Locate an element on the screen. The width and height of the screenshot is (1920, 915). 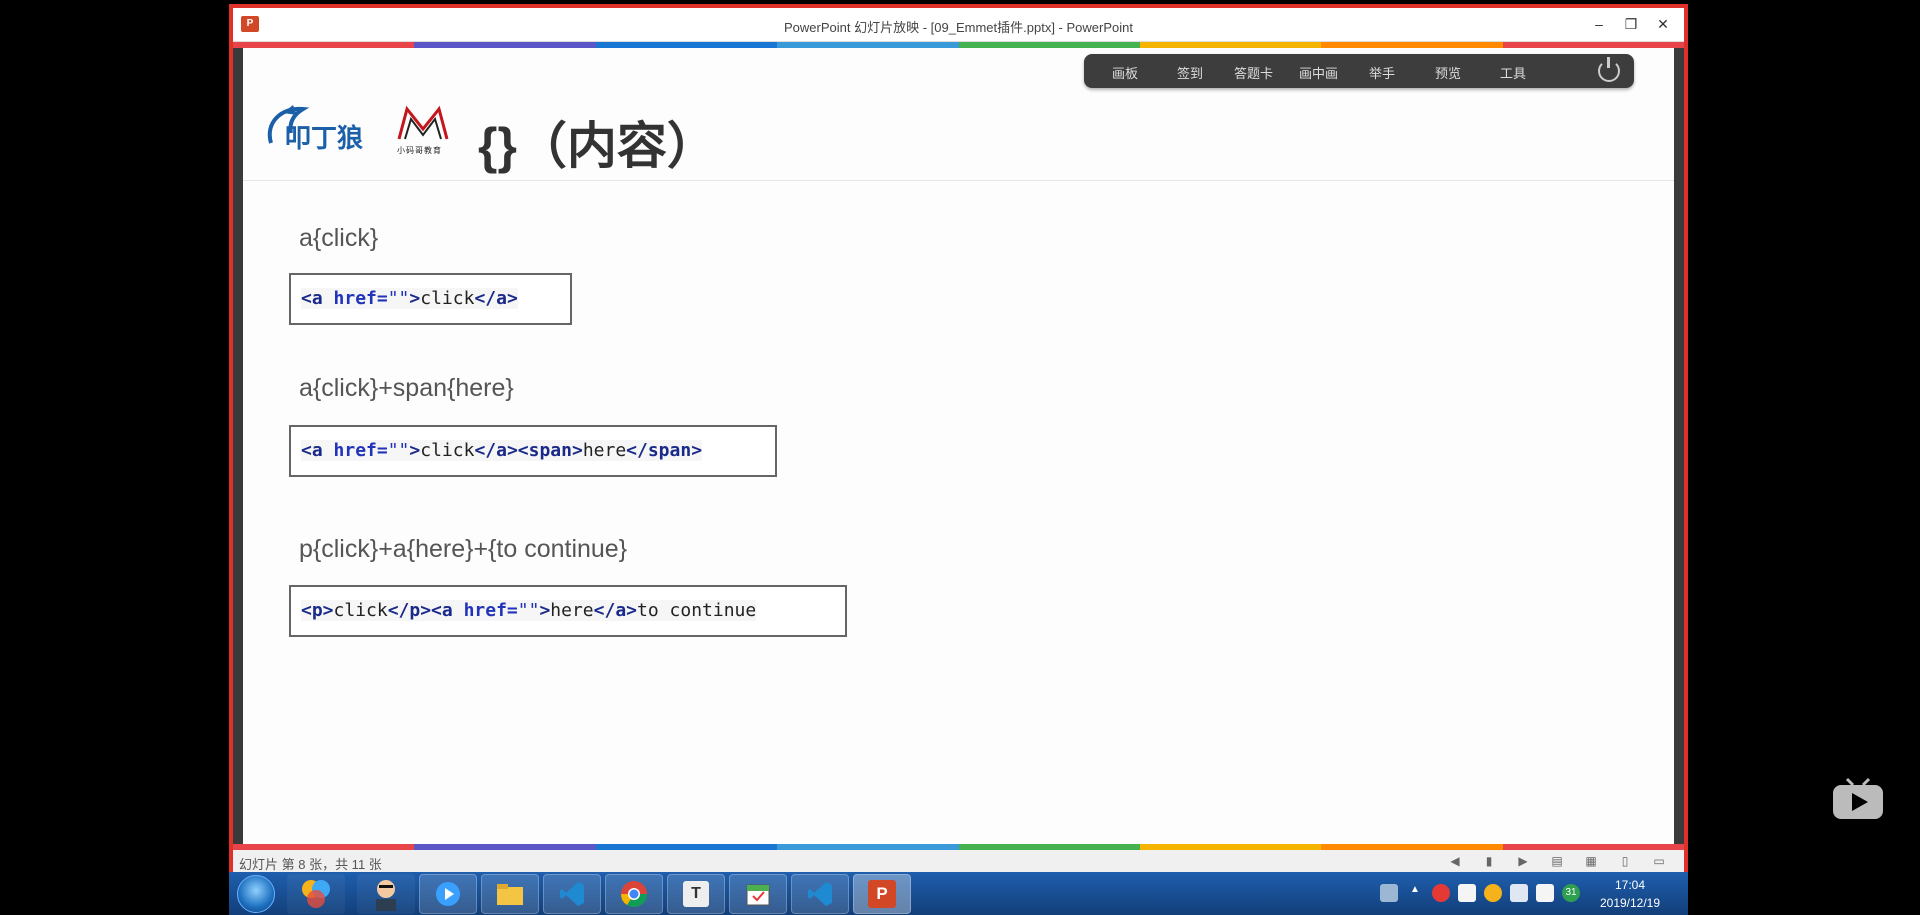
system-tray: ▲ 31 17:04 2019/12/19 is located at coordinates (1500, 894).